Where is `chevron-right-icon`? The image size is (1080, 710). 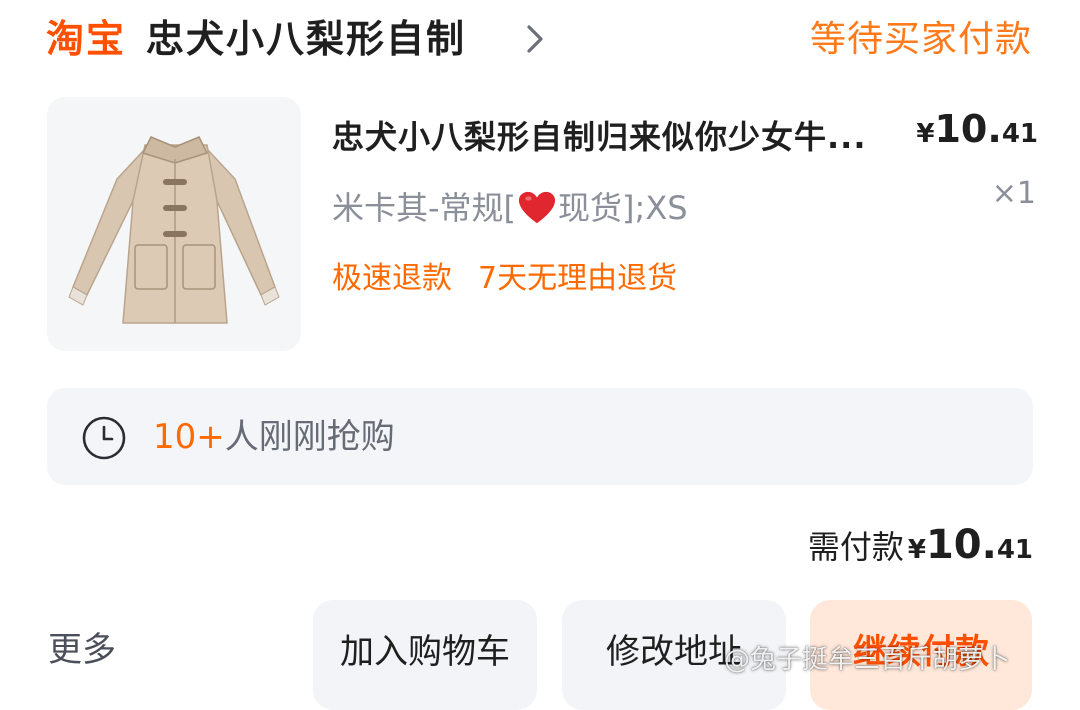
chevron-right-icon is located at coordinates (535, 39).